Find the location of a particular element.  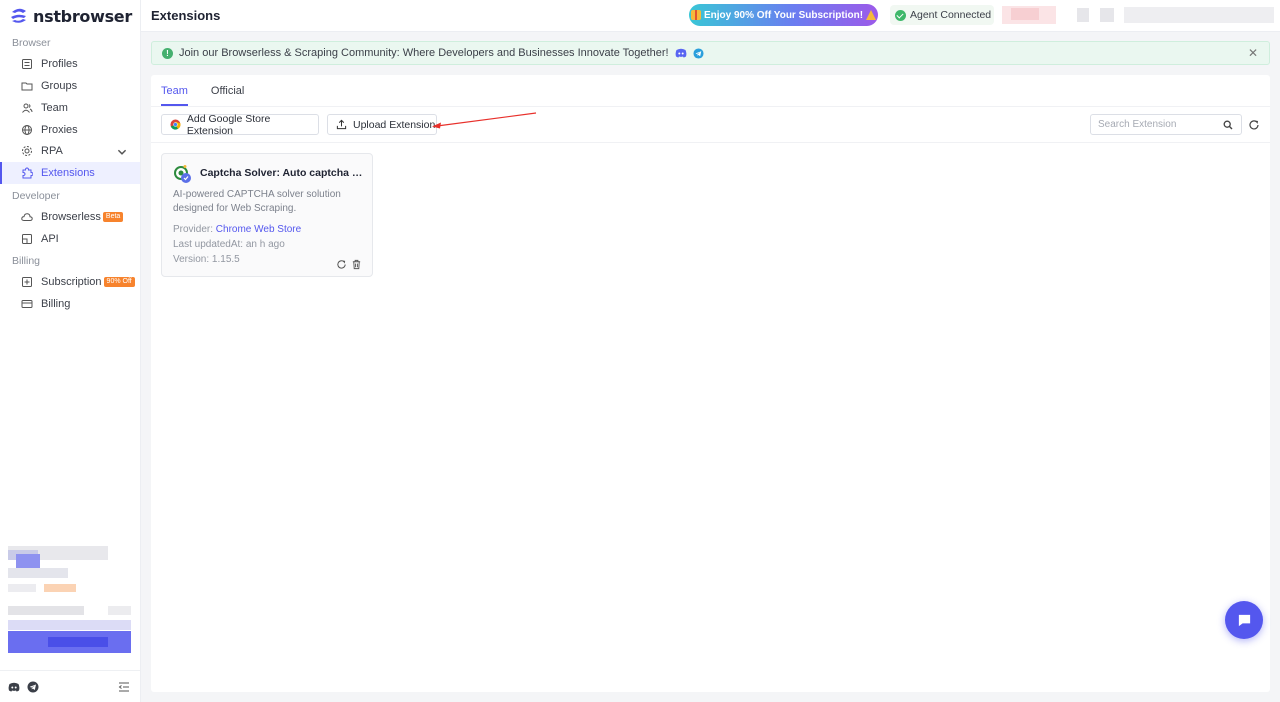

add-google-store-extension-label: Add Google Store Extension is located at coordinates (228, 124).